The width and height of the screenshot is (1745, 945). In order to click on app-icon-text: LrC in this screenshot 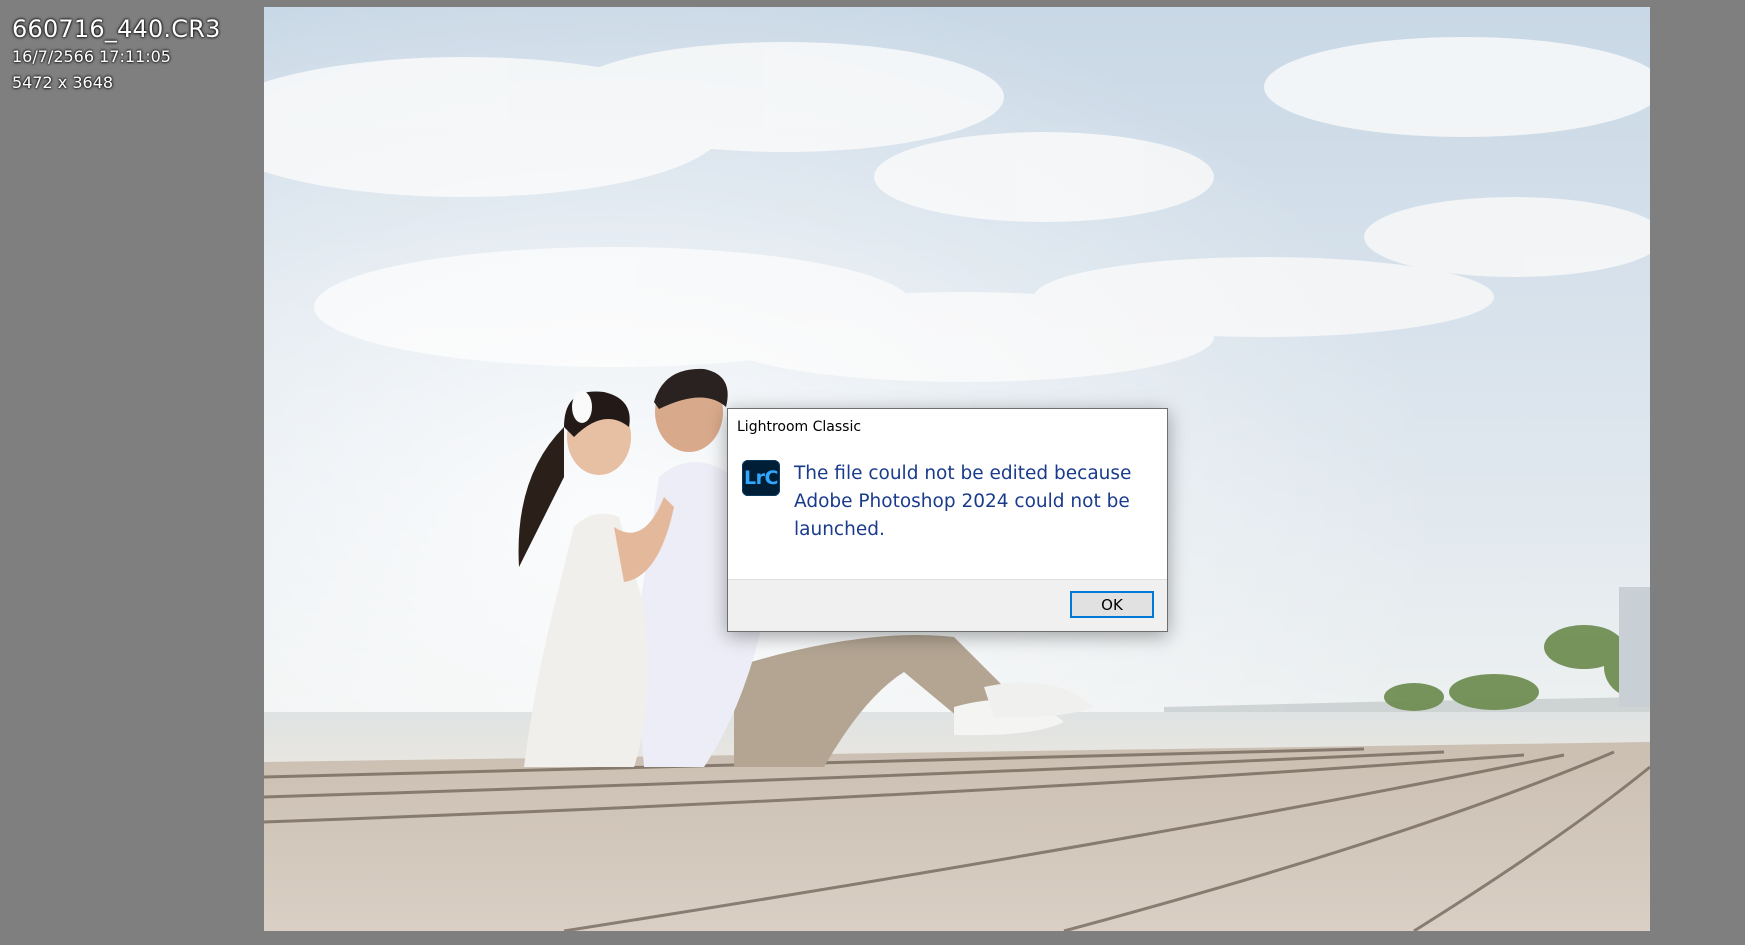, I will do `click(761, 478)`.